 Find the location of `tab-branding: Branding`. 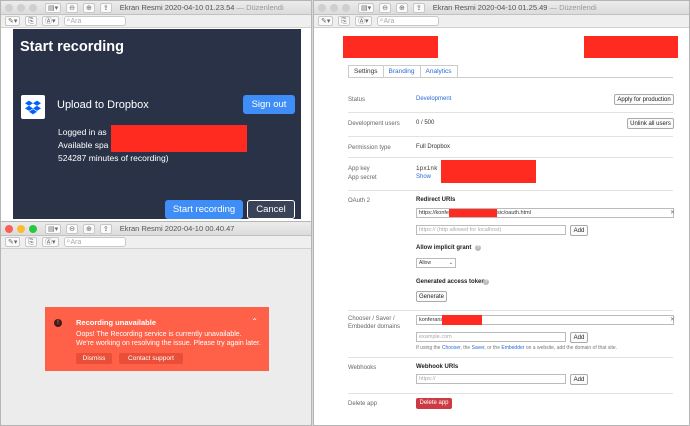

tab-branding: Branding is located at coordinates (401, 71).